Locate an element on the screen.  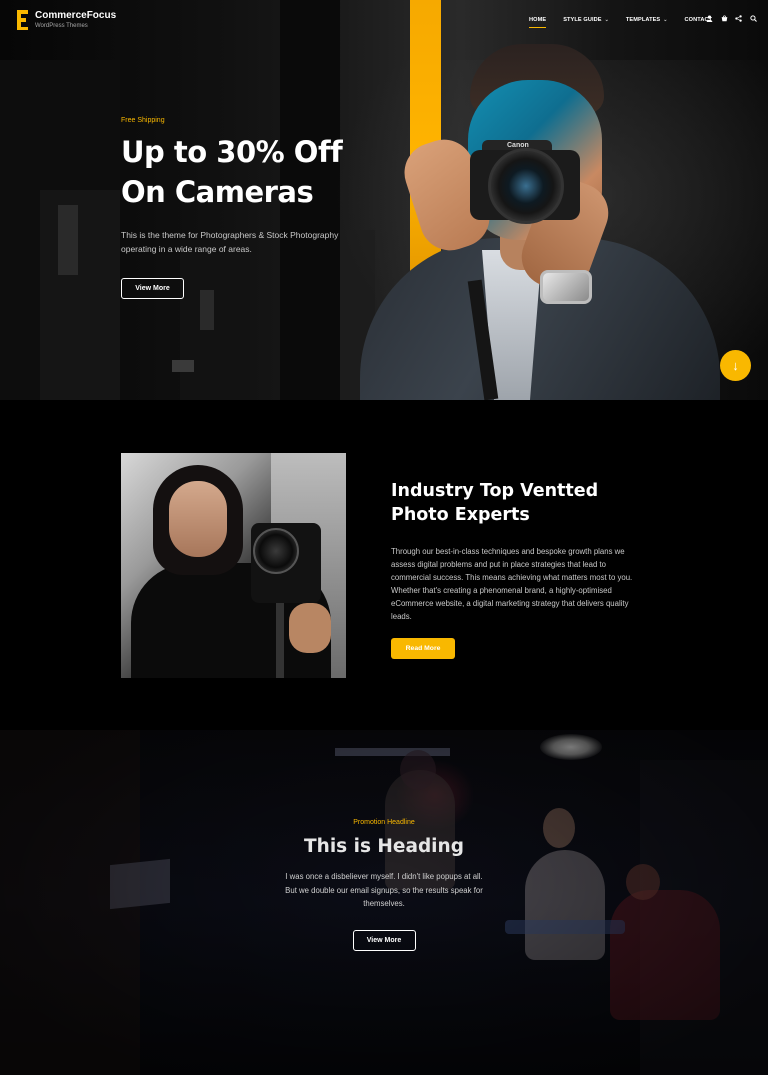
cart-icon is located at coordinates (724, 20).